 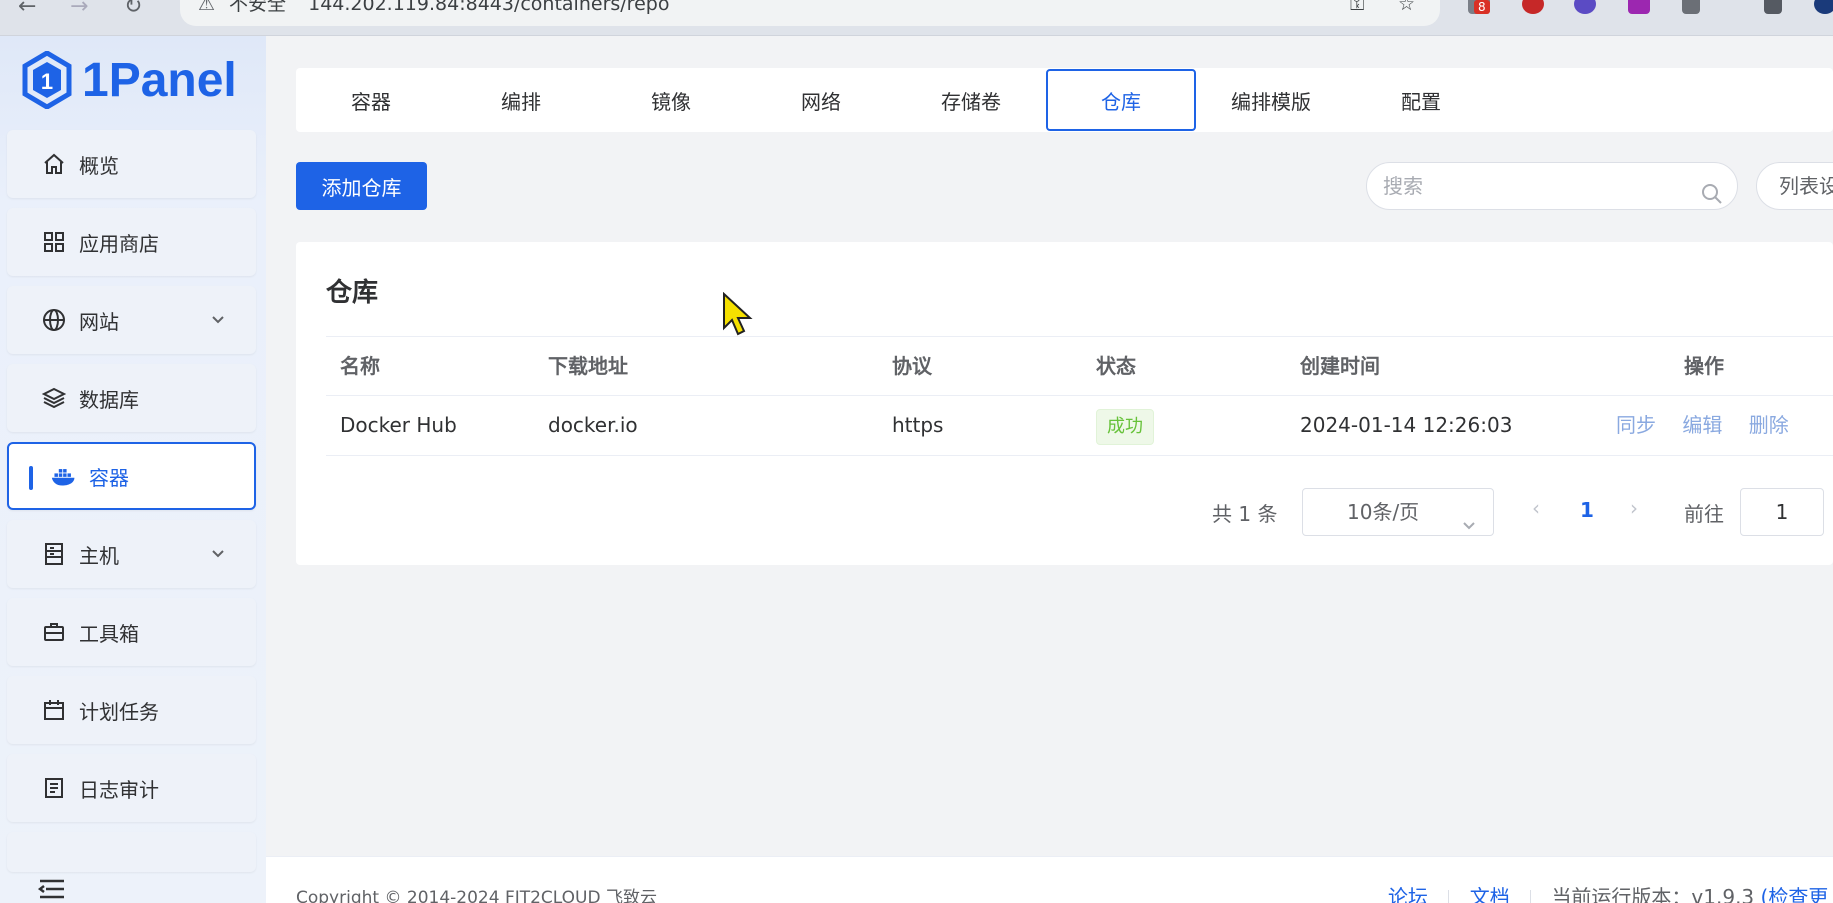 I want to click on sidebar-item-label: 容器, so click(x=109, y=477).